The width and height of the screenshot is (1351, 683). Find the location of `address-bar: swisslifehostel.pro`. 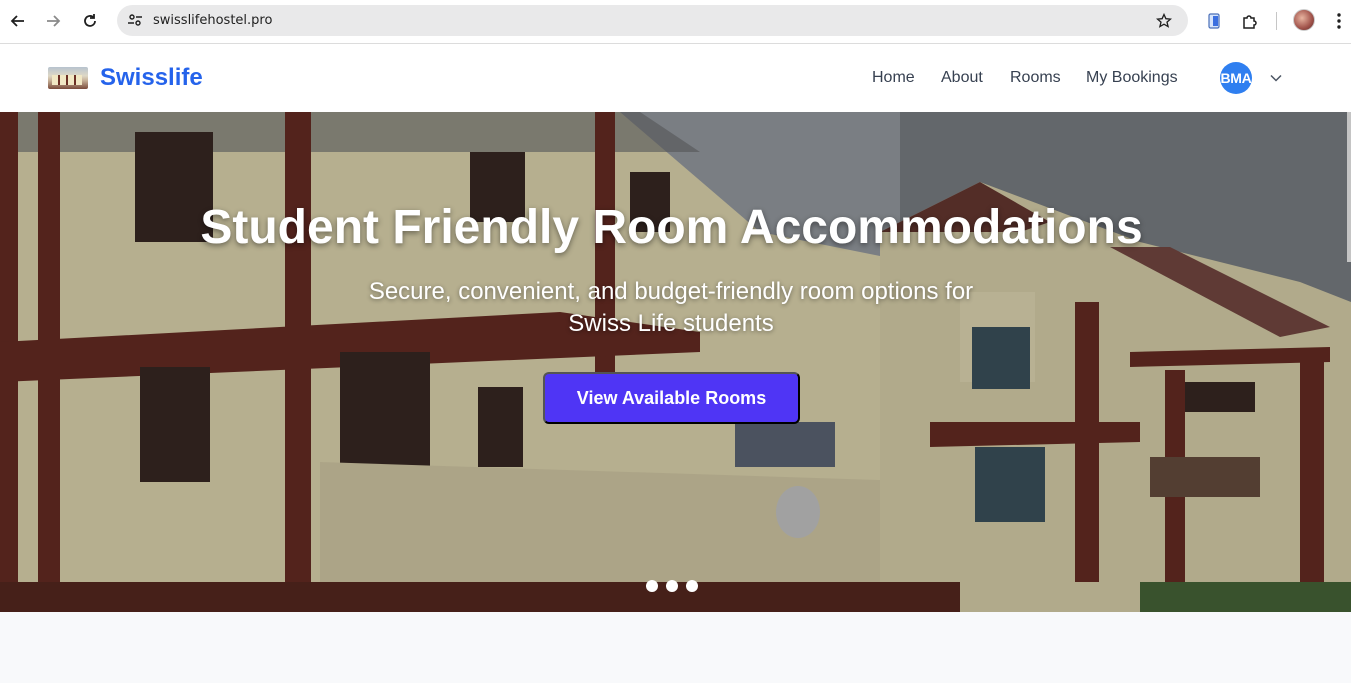

address-bar: swisslifehostel.pro is located at coordinates (652, 20).